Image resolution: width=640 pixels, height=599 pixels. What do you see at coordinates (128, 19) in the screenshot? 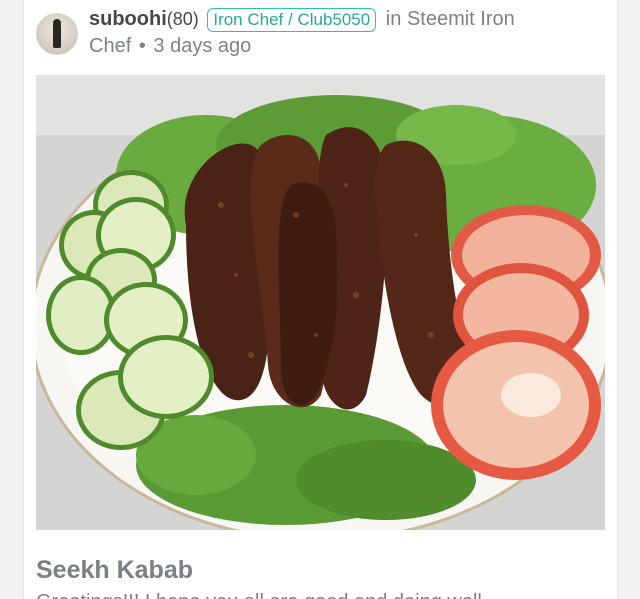
I see `author-link: suboohi` at bounding box center [128, 19].